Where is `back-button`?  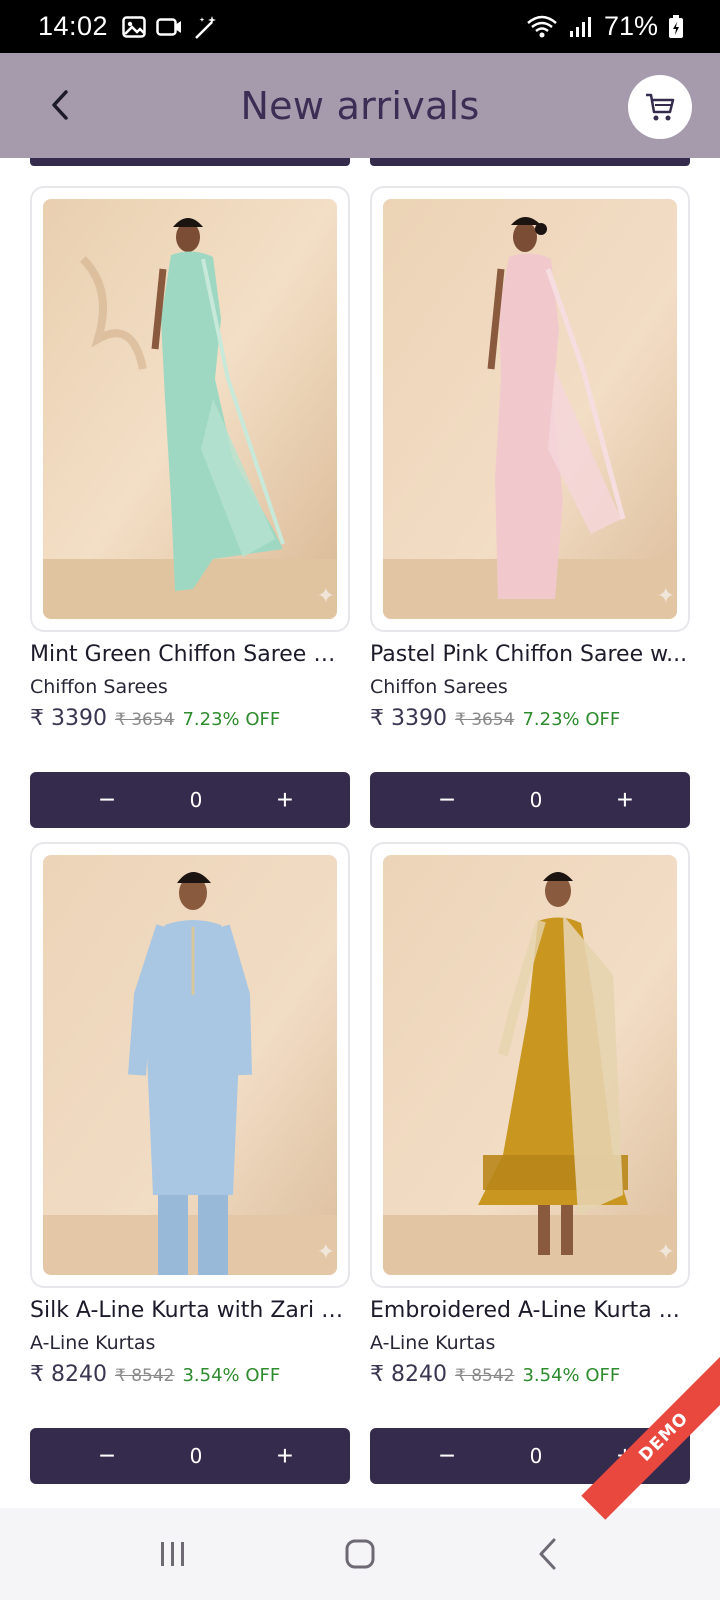 back-button is located at coordinates (60, 105).